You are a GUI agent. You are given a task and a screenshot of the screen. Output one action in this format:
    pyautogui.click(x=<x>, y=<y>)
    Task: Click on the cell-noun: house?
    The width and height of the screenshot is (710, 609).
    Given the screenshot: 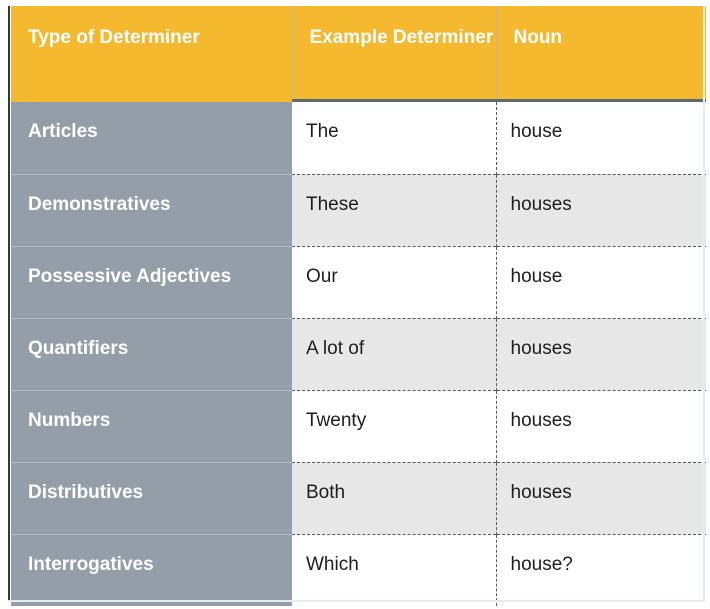 What is the action you would take?
    pyautogui.click(x=600, y=569)
    